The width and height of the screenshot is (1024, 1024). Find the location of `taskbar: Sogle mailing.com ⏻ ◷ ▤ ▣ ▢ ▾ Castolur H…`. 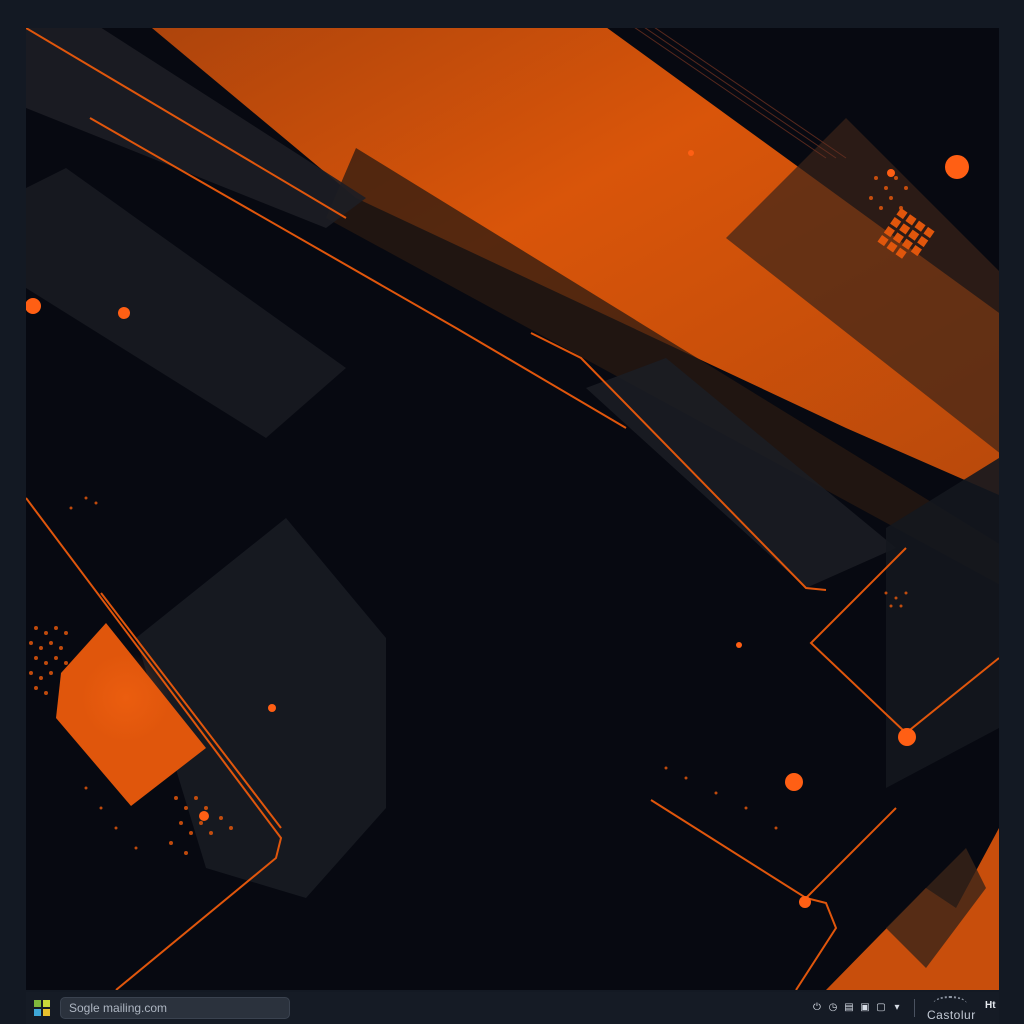

taskbar: Sogle mailing.com ⏻ ◷ ▤ ▣ ▢ ▾ Castolur H… is located at coordinates (512, 1008).